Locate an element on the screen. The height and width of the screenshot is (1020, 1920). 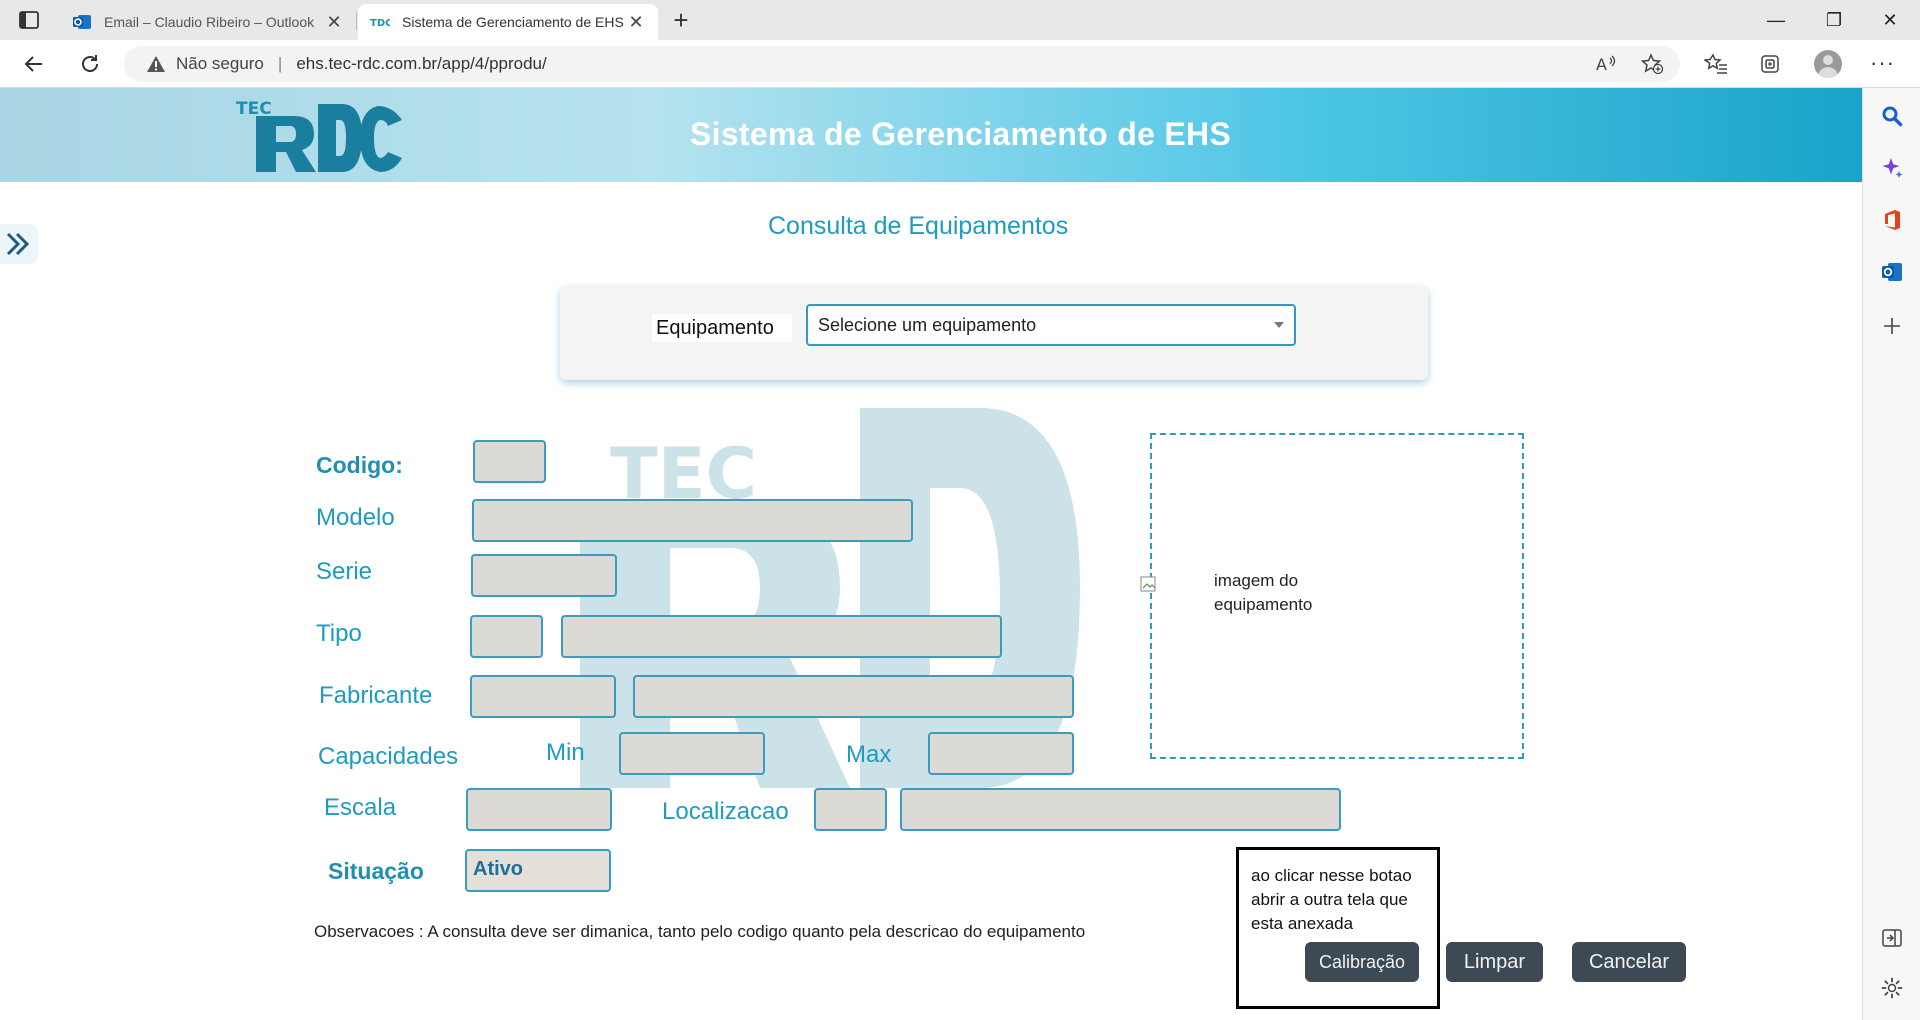
edge-sidebar is located at coordinates (1891, 554).